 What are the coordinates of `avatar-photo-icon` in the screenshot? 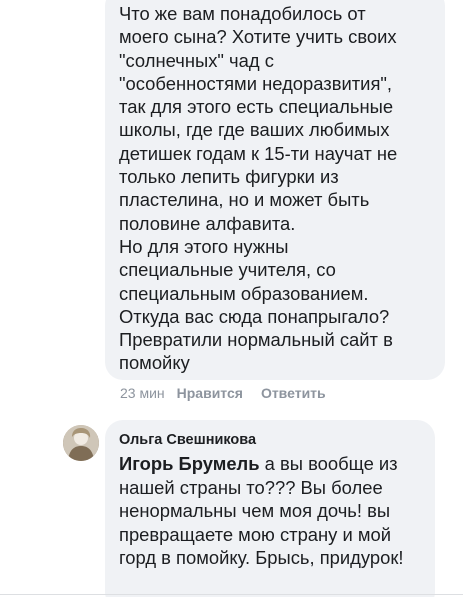 It's located at (81, 443).